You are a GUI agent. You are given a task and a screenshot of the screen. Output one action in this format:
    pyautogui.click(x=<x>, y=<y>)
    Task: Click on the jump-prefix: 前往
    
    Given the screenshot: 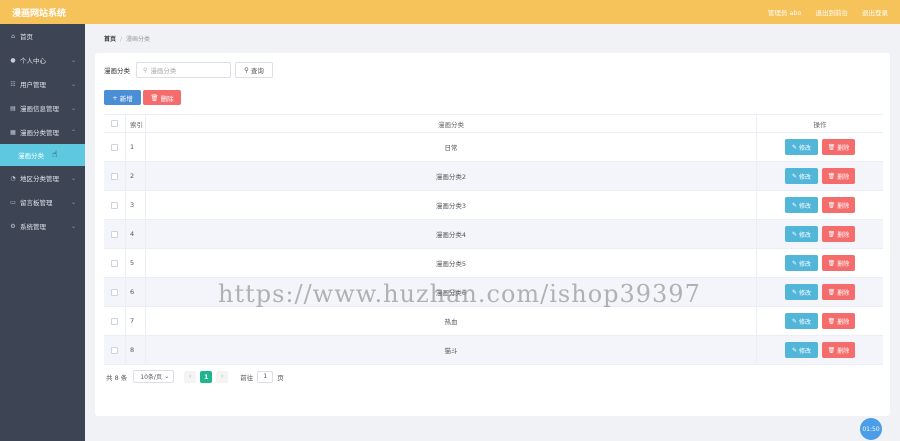 What is the action you would take?
    pyautogui.click(x=247, y=377)
    